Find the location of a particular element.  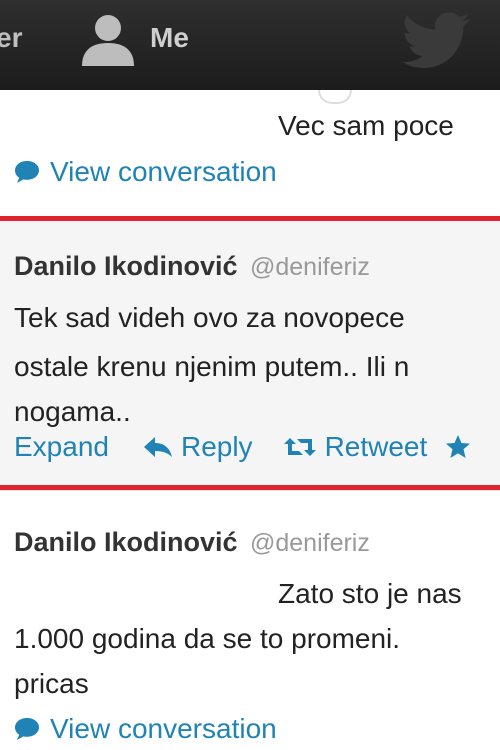

top-nav-bar: er Me is located at coordinates (250, 45).